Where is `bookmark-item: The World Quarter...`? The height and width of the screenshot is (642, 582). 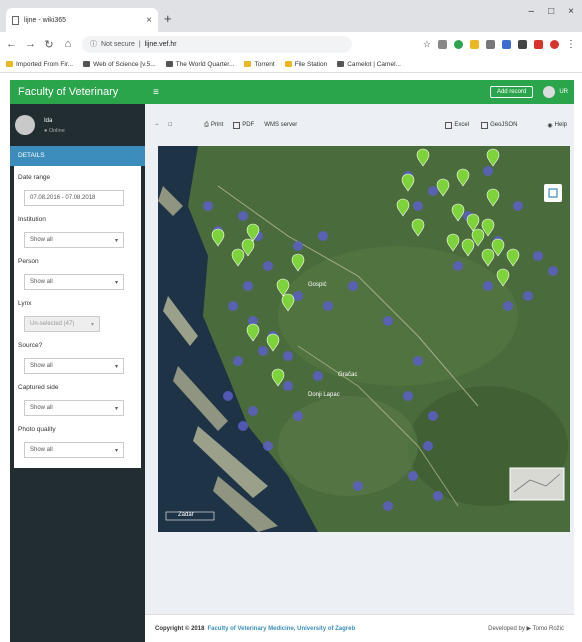 bookmark-item: The World Quarter... is located at coordinates (199, 64).